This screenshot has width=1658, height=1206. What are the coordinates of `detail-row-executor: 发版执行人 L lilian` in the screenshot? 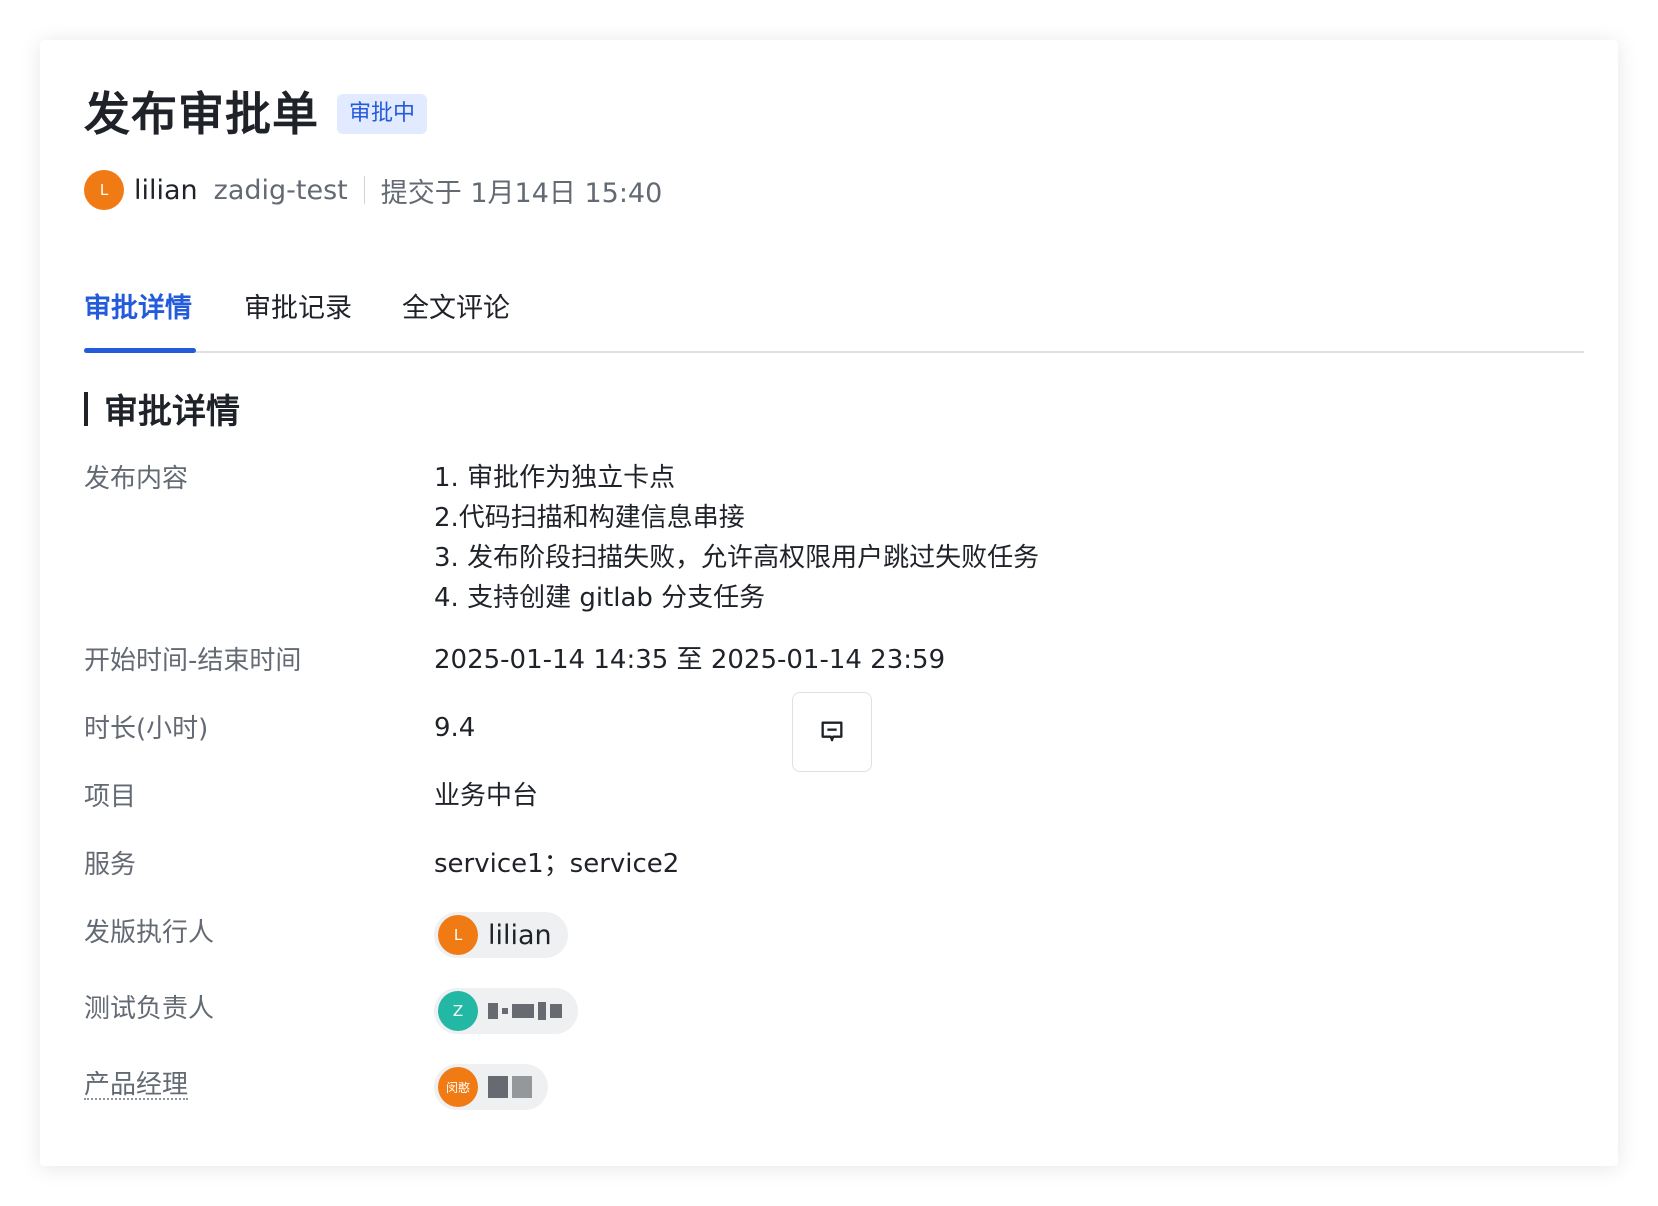 It's located at (326, 935).